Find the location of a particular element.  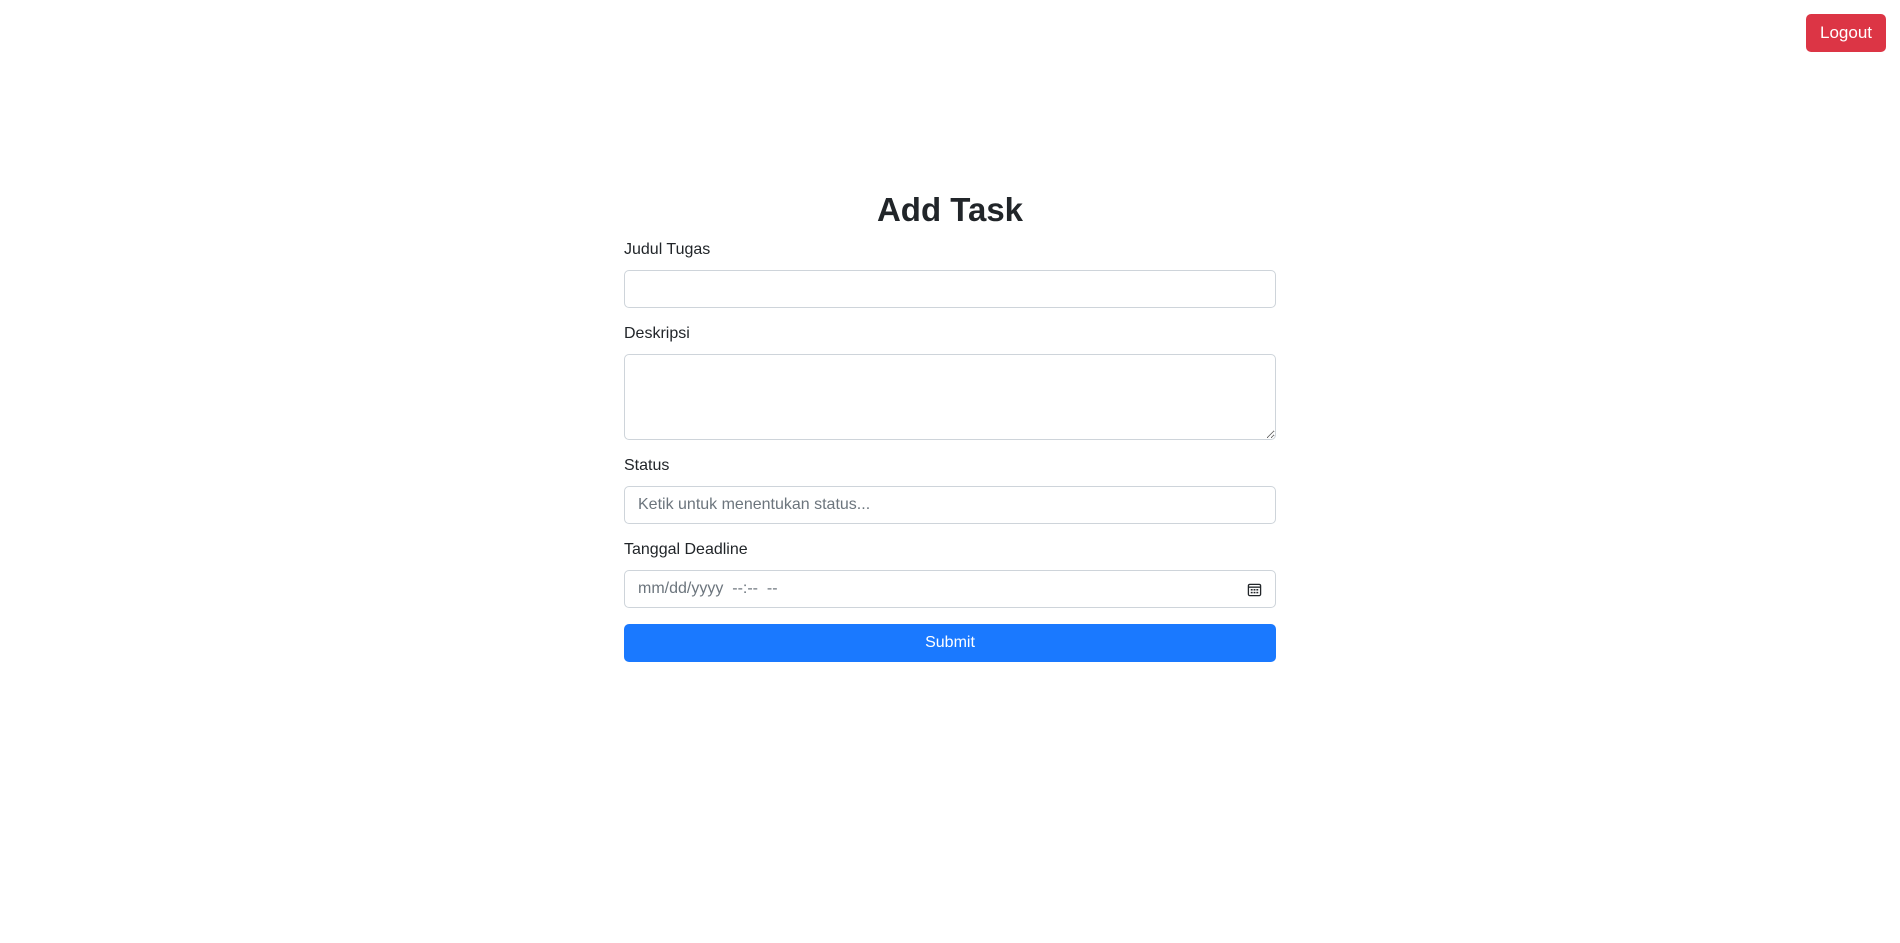

status-input is located at coordinates (950, 505).